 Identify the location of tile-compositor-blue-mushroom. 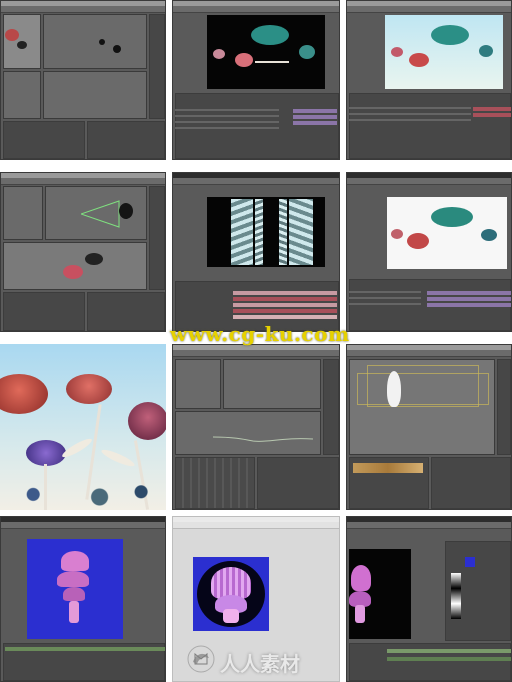
(83, 599).